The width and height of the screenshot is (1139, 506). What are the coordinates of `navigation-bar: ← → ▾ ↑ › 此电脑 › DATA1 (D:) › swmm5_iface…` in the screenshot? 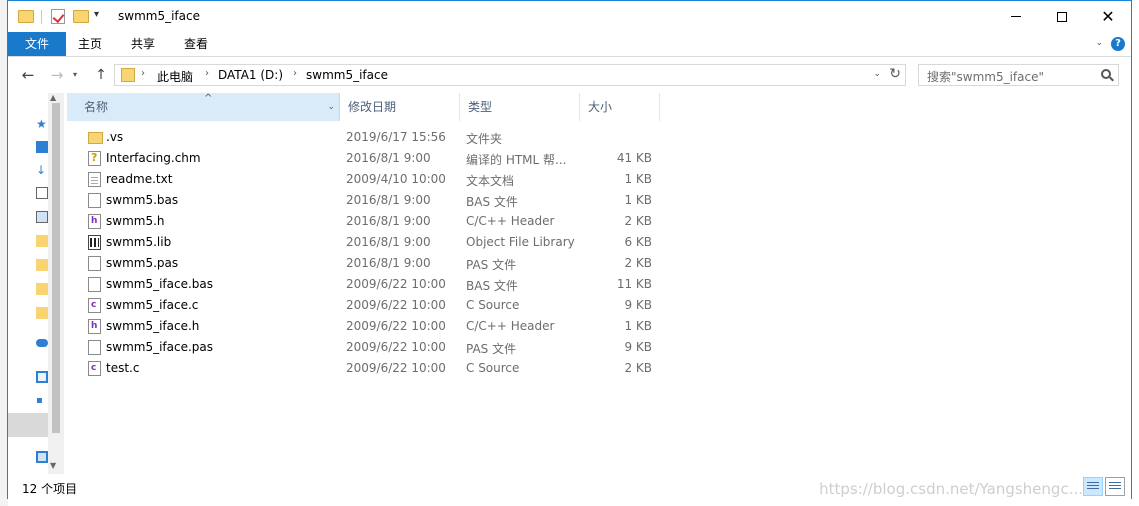 It's located at (569, 75).